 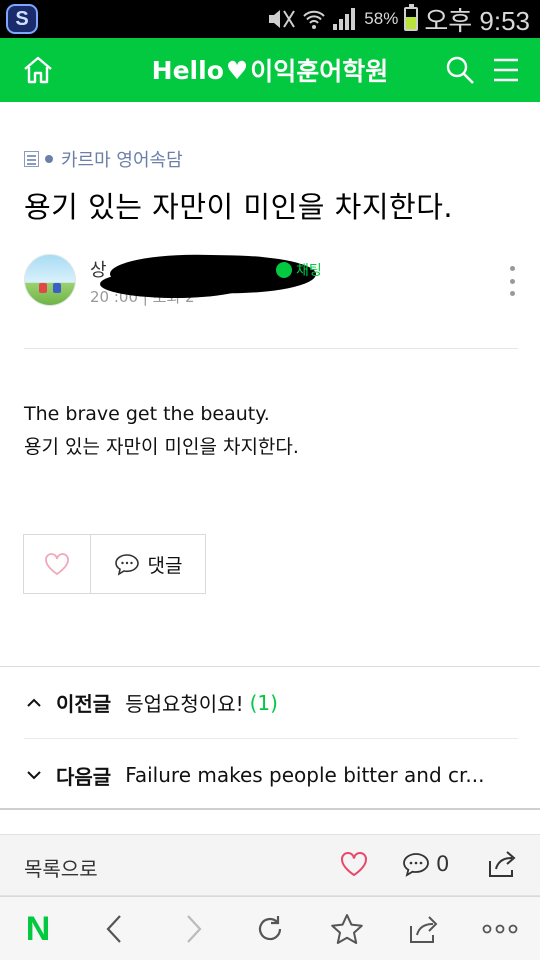 I want to click on chevron-down-icon, so click(x=34, y=775).